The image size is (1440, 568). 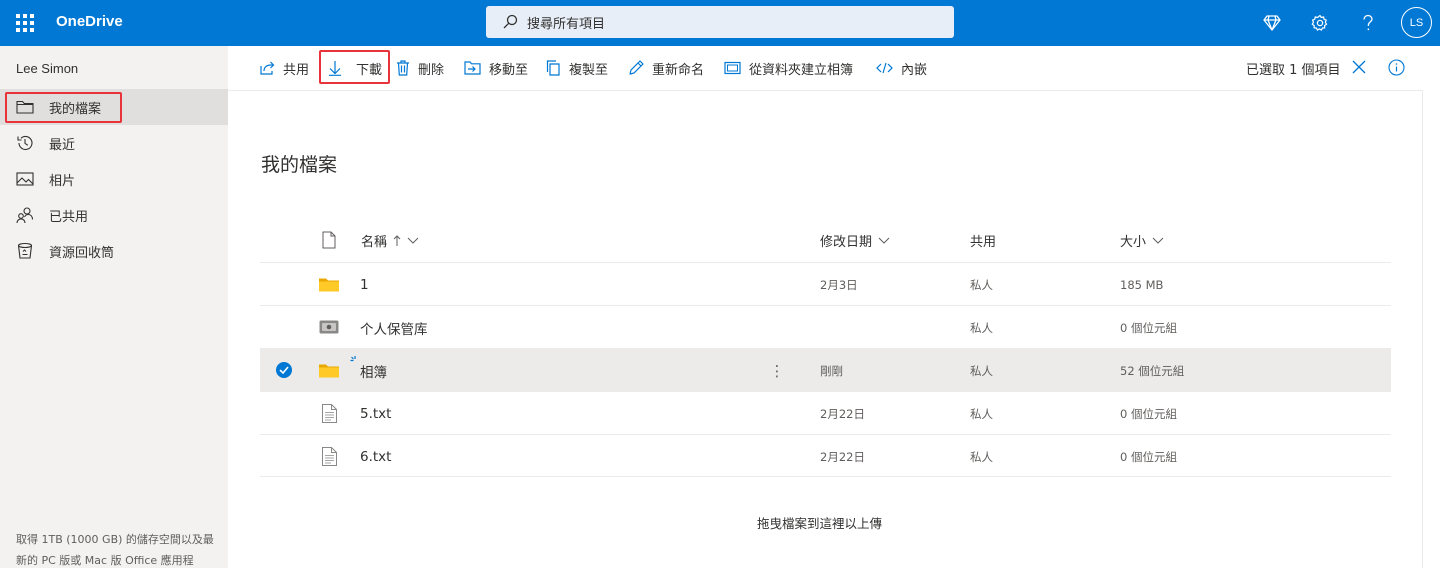 What do you see at coordinates (69, 217) in the screenshot?
I see `sidebar-item-label: 已共用` at bounding box center [69, 217].